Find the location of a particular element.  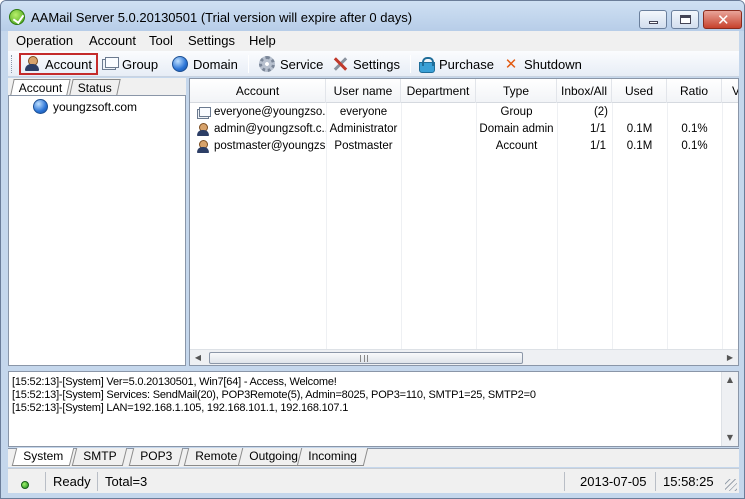

account-button: Account is located at coordinates (58, 64).